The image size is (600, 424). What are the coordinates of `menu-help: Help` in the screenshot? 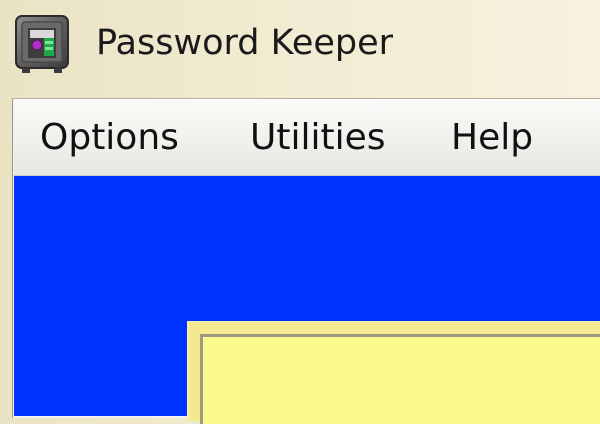 It's located at (492, 138).